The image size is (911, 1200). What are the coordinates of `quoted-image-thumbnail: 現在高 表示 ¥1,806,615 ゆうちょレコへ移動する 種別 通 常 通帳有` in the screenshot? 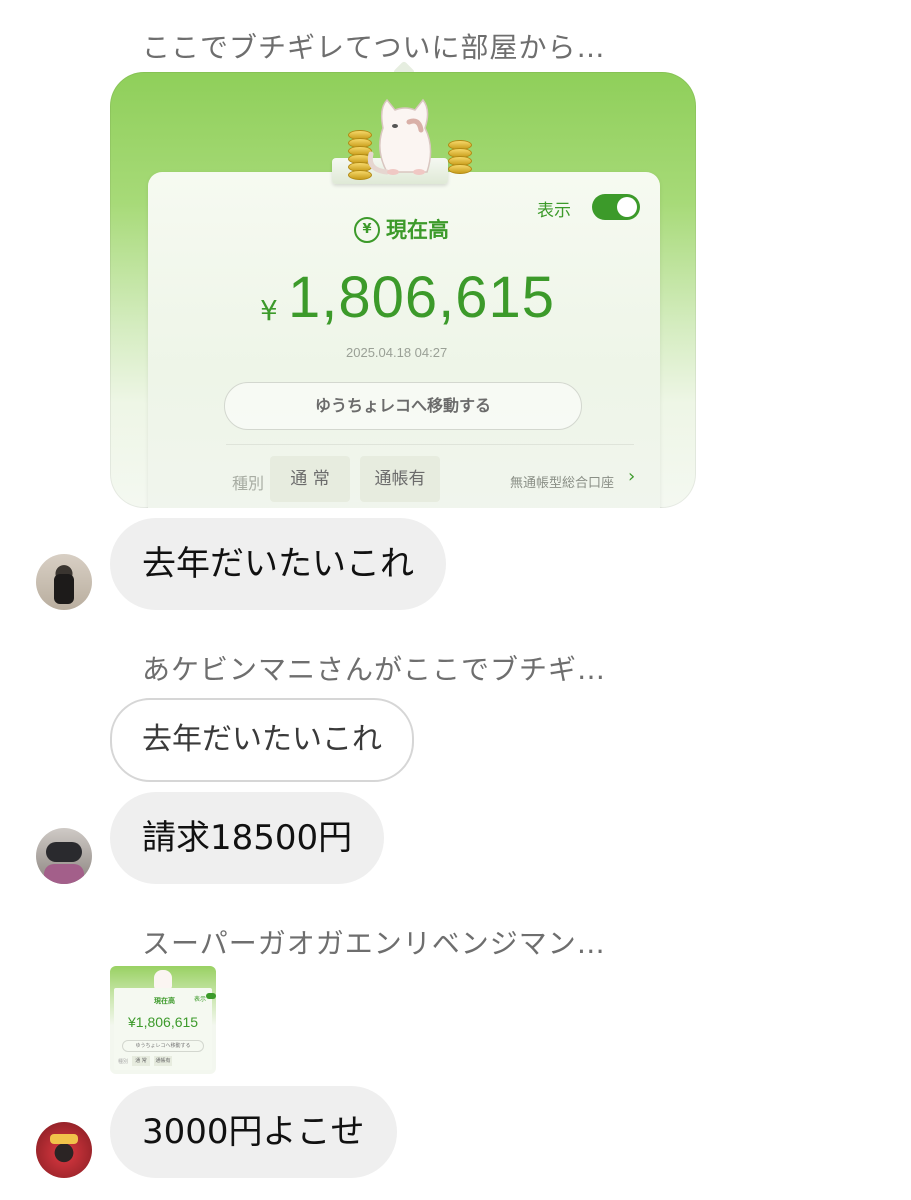 It's located at (163, 1020).